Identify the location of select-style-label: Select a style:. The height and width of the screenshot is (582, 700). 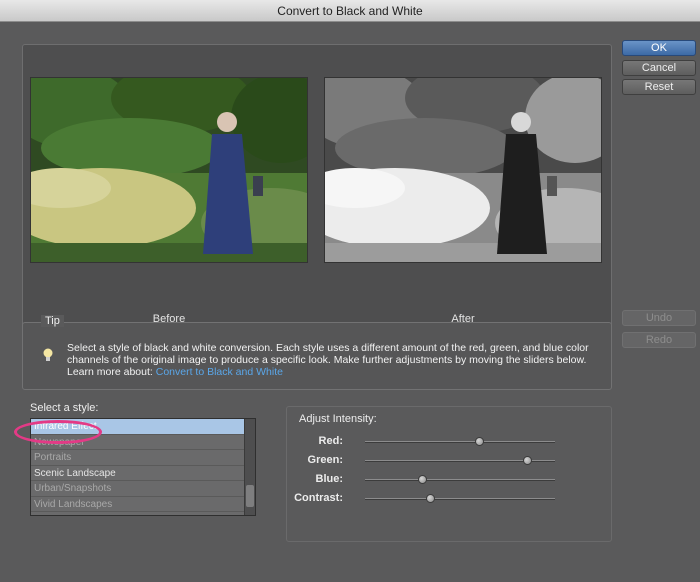
(64, 408).